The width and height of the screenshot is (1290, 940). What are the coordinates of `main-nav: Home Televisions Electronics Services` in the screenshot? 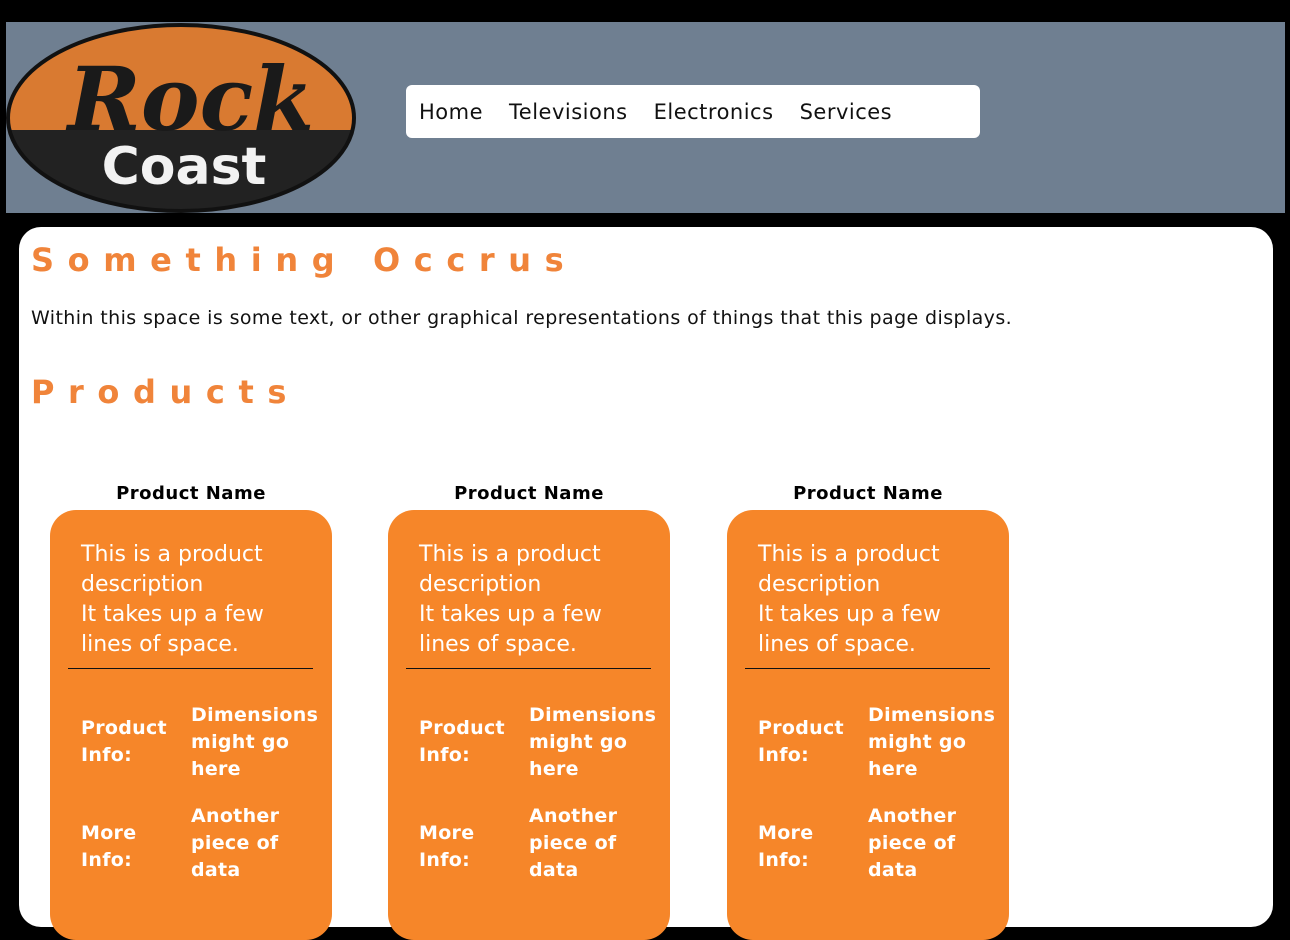 It's located at (693, 111).